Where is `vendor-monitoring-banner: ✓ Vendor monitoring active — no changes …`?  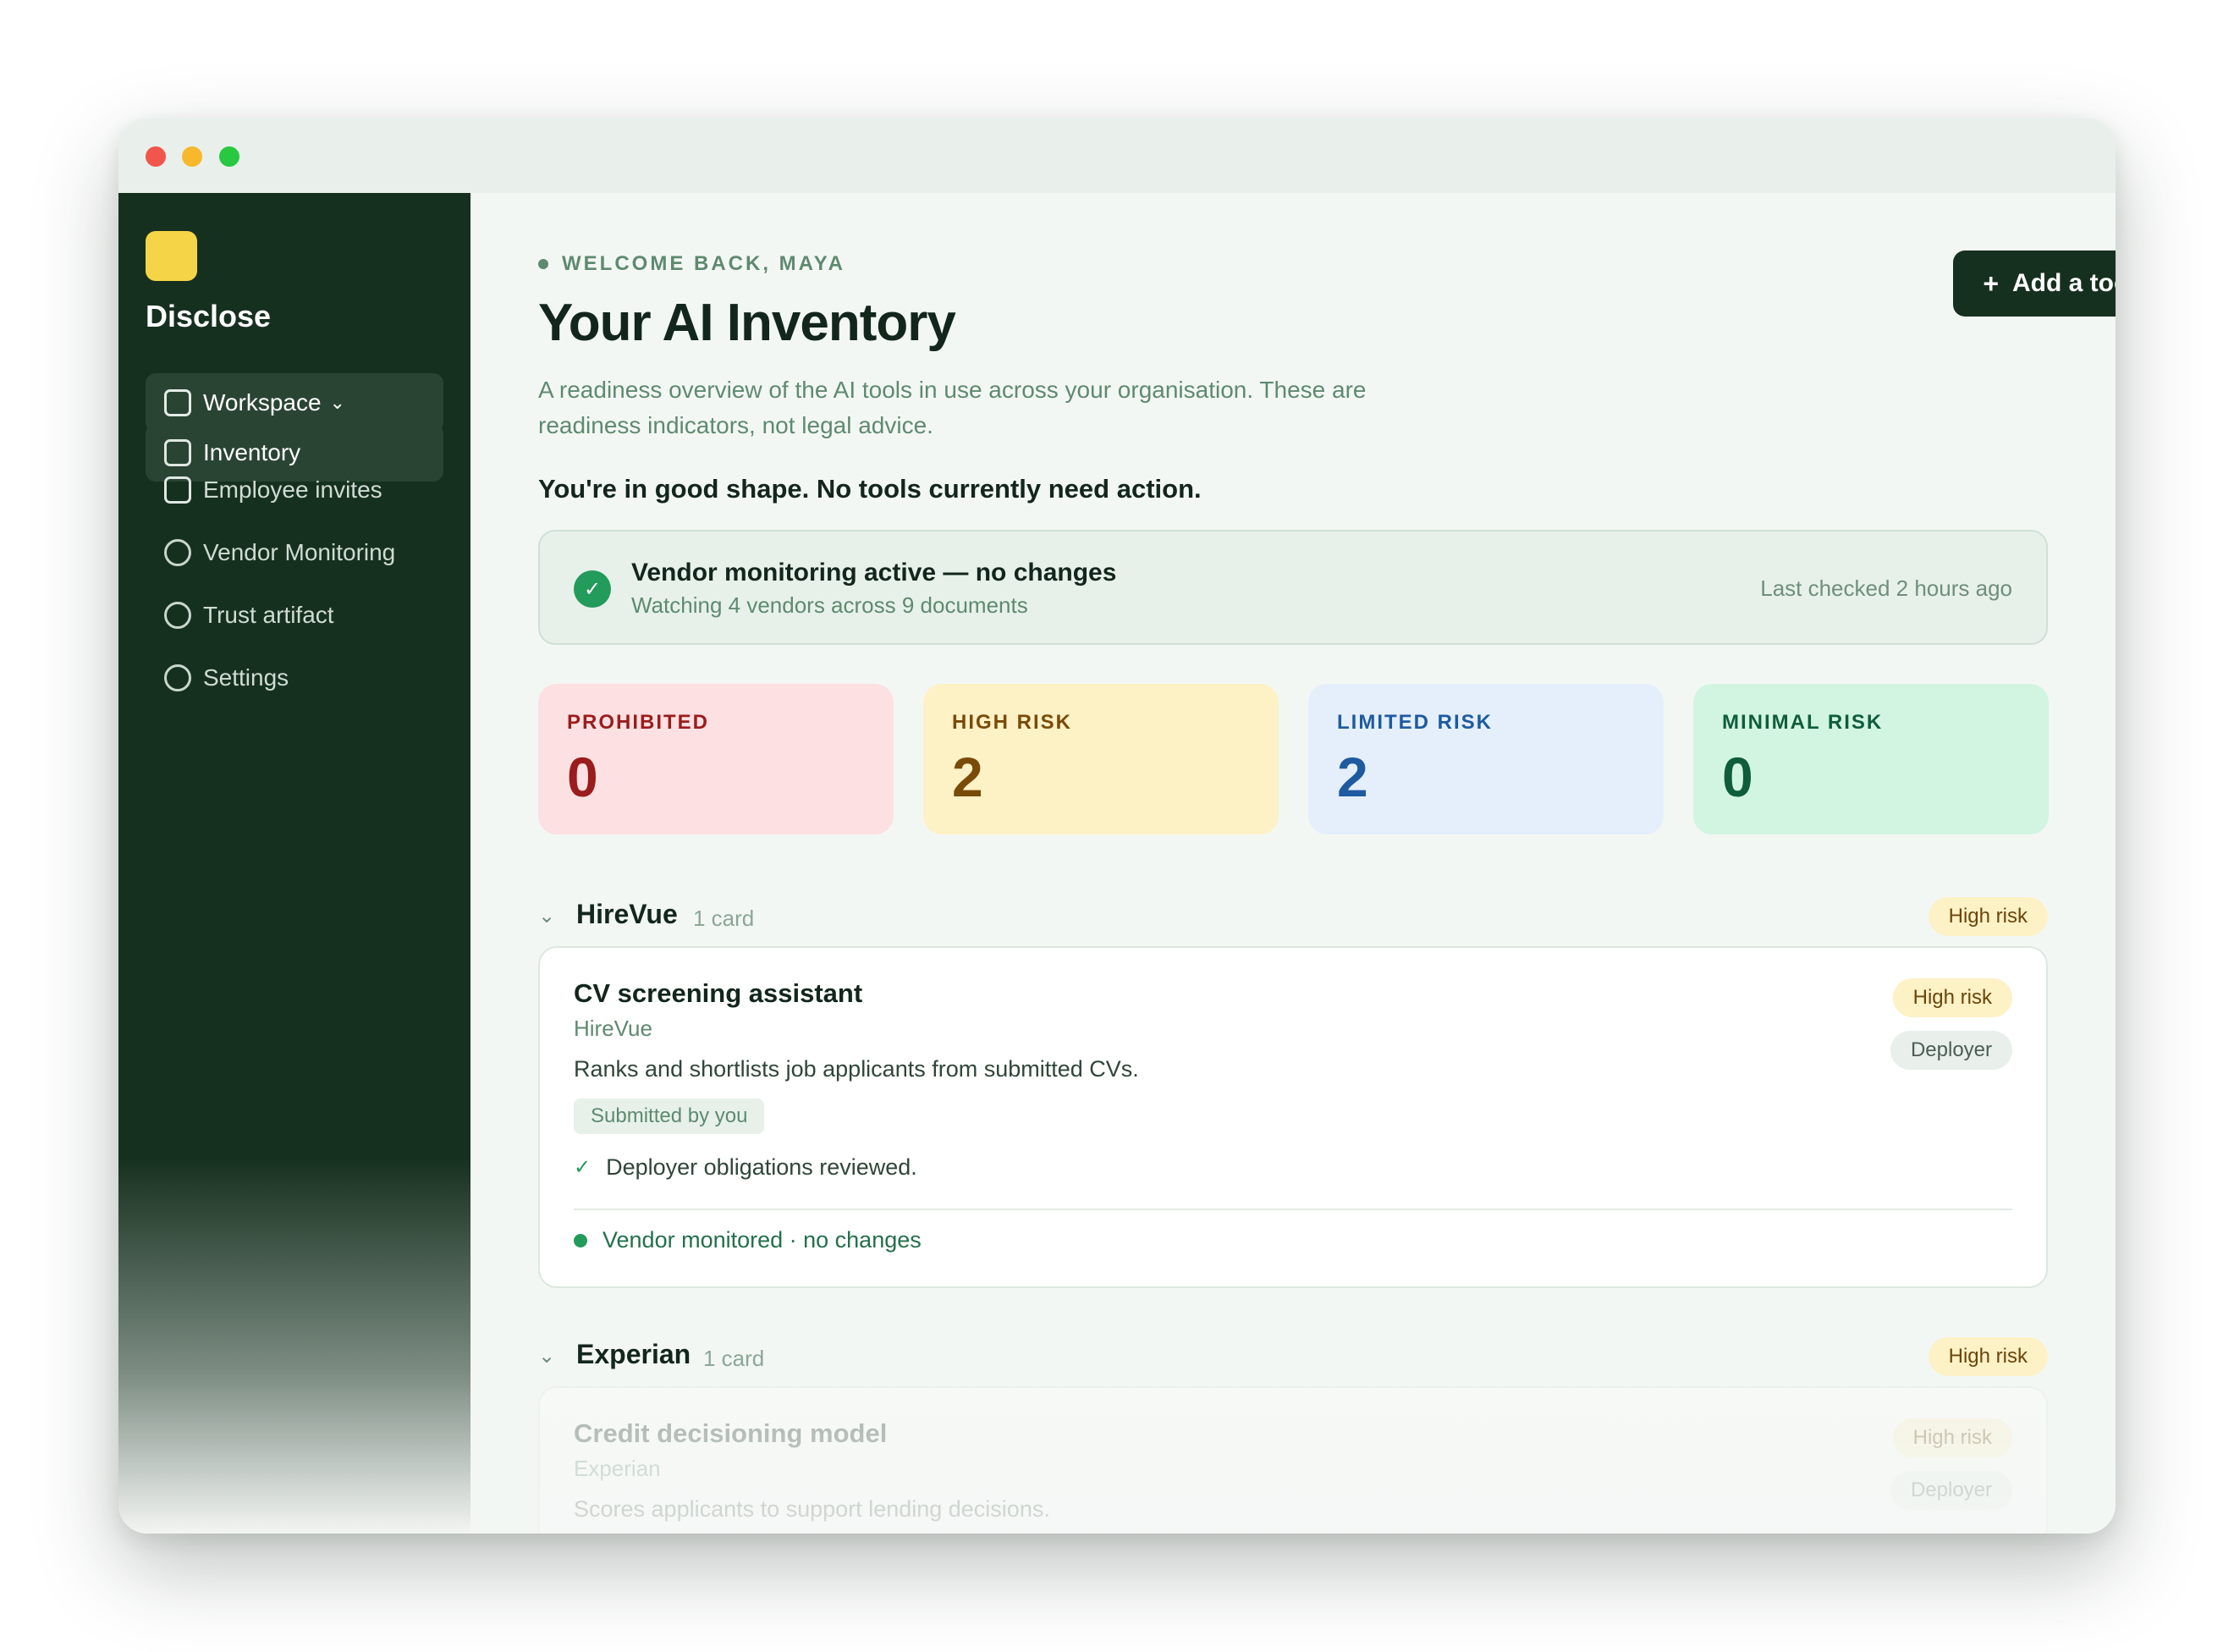 vendor-monitoring-banner: ✓ Vendor monitoring active — no changes … is located at coordinates (1293, 587).